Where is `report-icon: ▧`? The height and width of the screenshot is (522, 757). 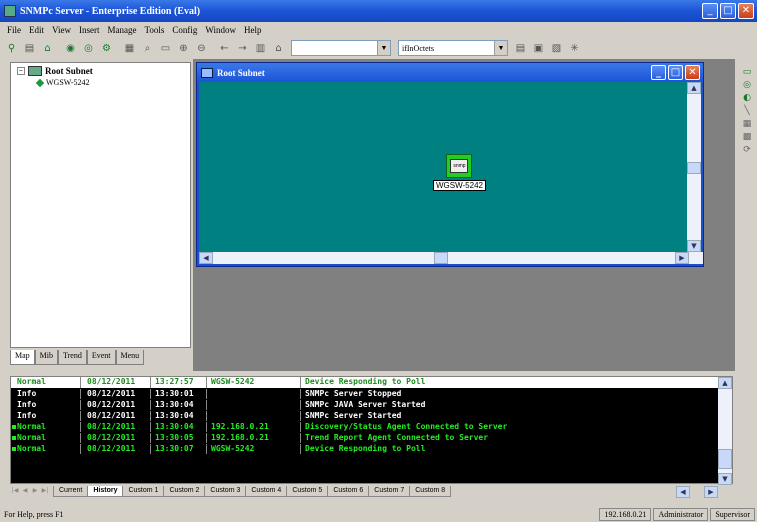
report-icon: ▧ is located at coordinates (556, 48).